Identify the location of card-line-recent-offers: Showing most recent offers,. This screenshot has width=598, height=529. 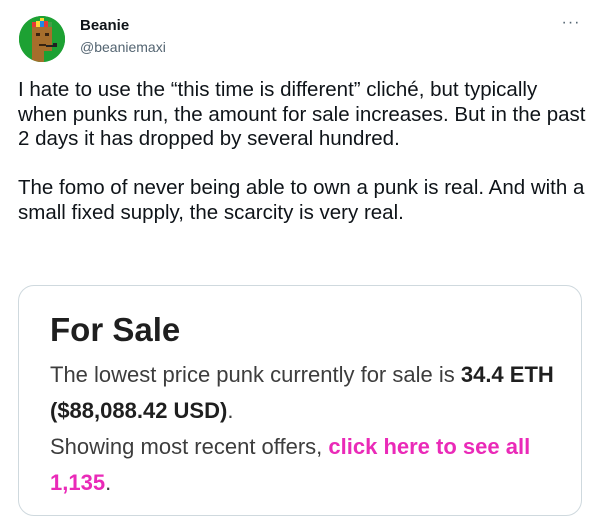
(189, 446).